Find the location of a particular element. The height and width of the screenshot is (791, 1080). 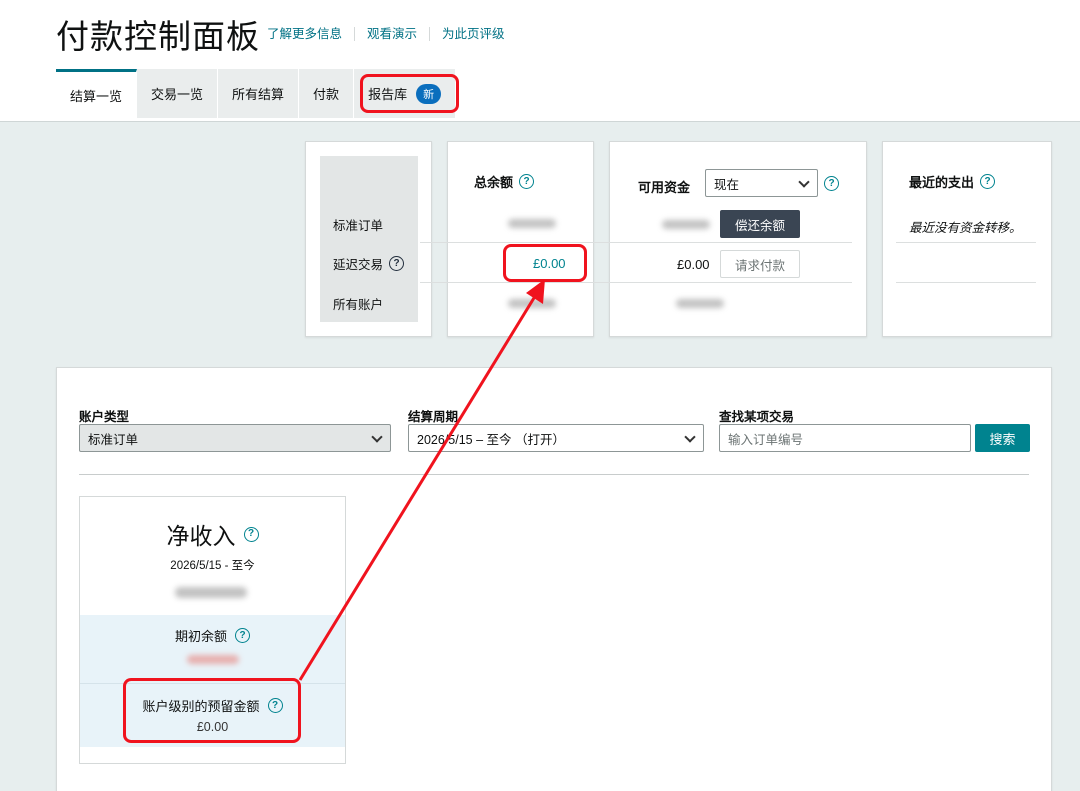

settlement-period-select: 2026/5/15 – 至今 （打开） is located at coordinates (556, 438).